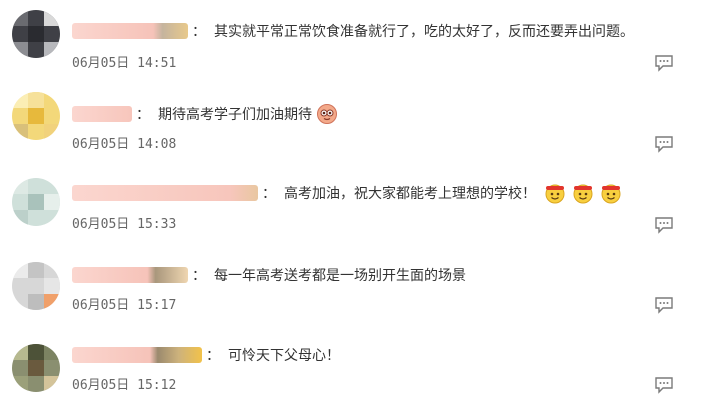 The image size is (707, 412). I want to click on comment-time: 06月05日 15:33, so click(124, 224).